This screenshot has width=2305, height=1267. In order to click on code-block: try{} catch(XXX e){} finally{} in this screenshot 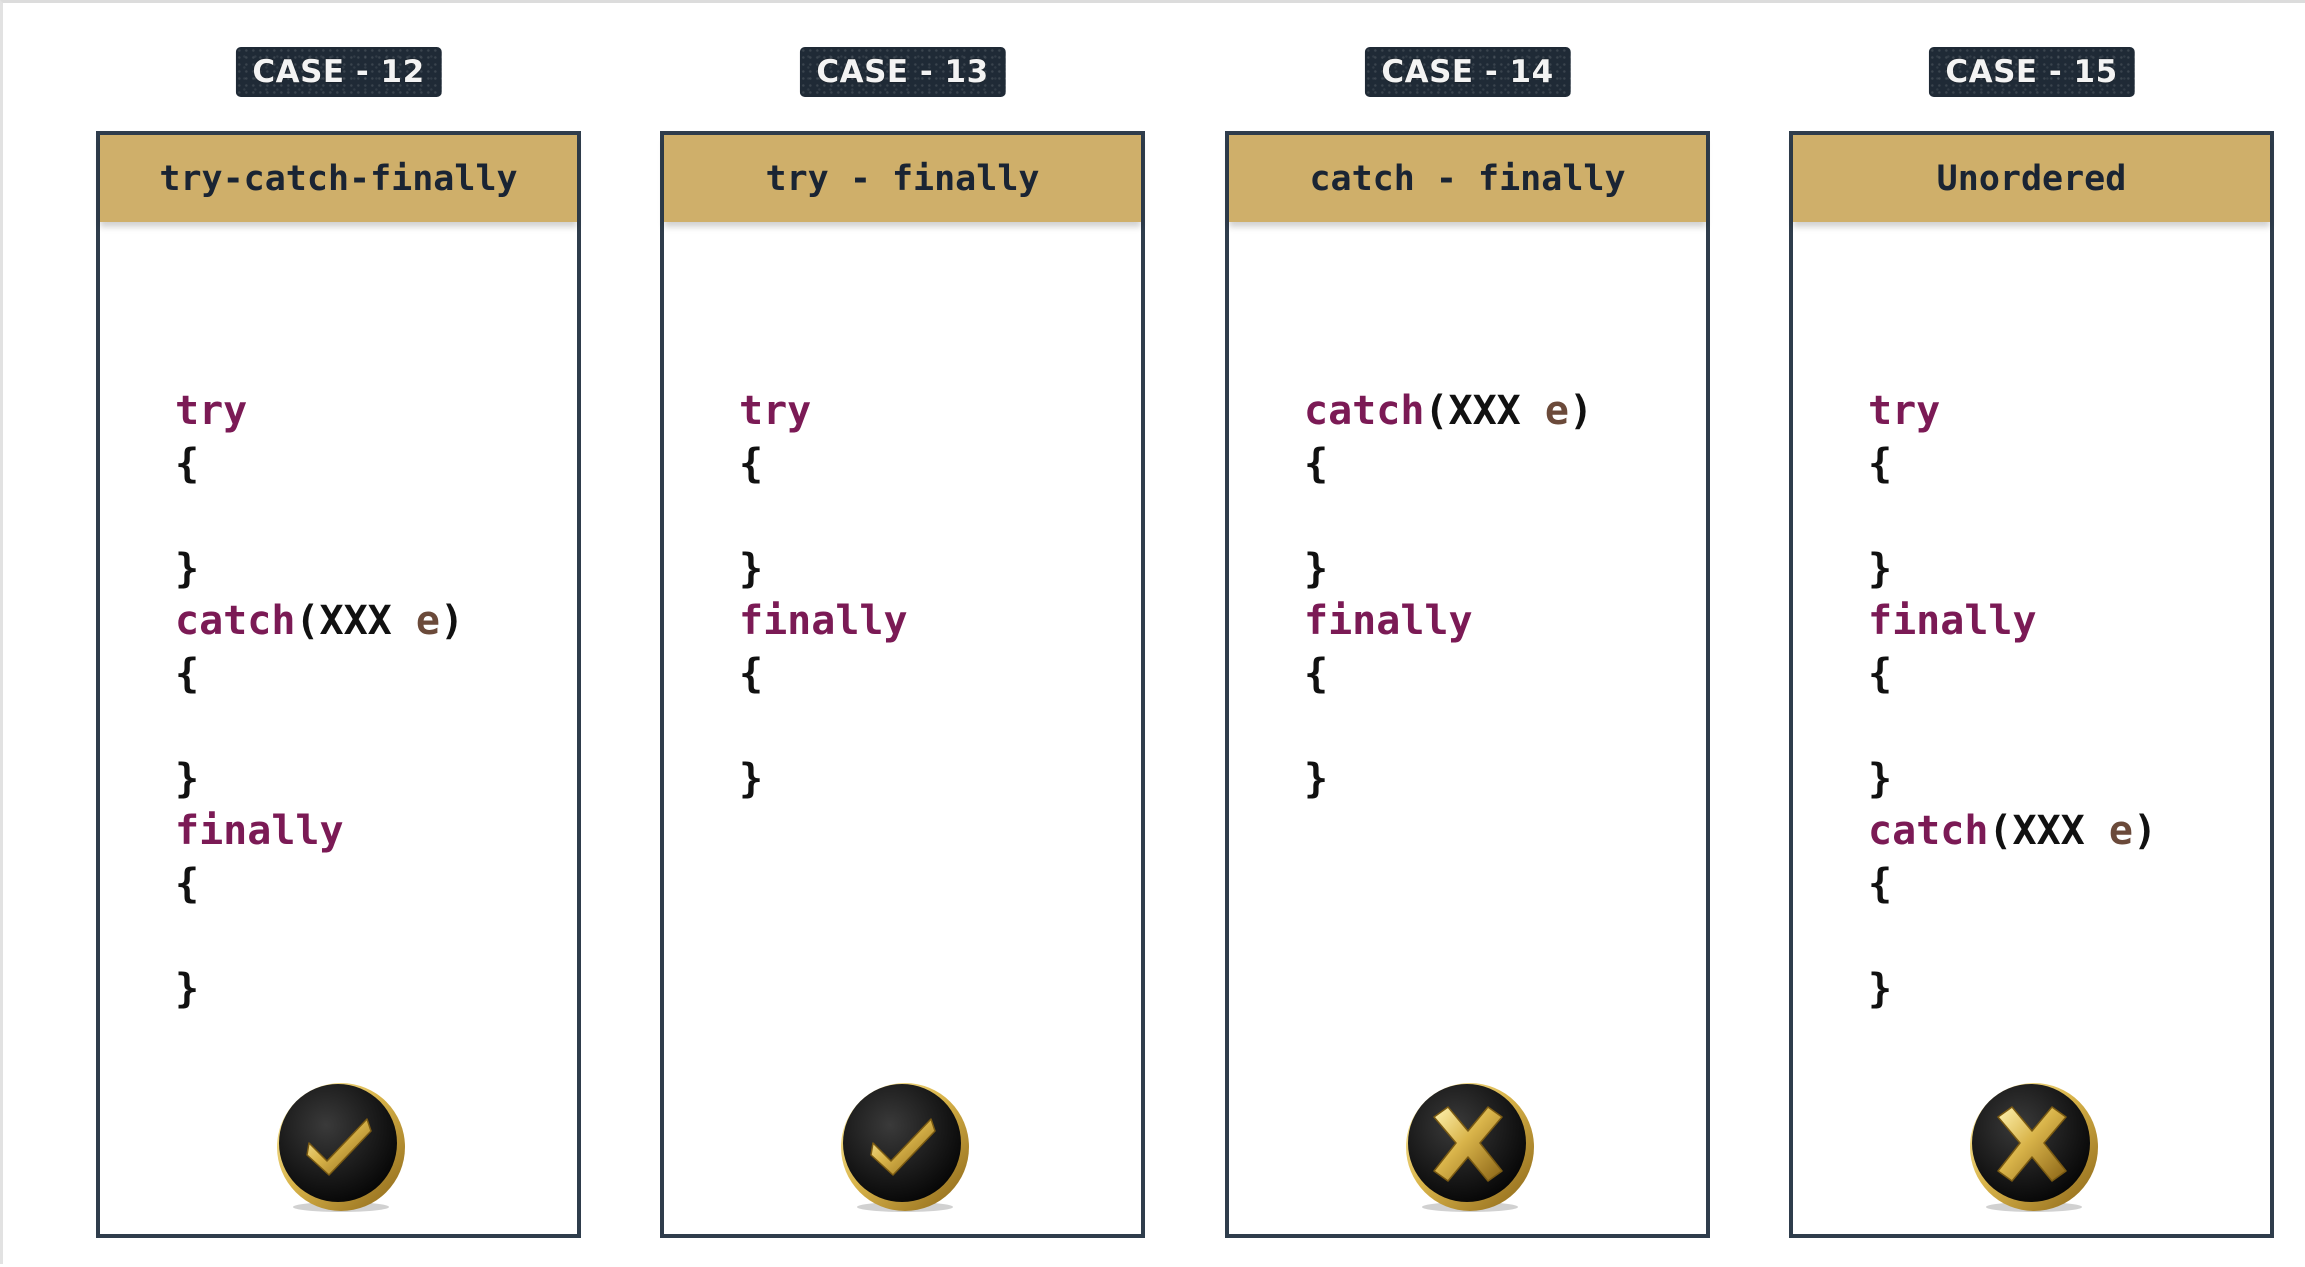, I will do `click(319, 700)`.